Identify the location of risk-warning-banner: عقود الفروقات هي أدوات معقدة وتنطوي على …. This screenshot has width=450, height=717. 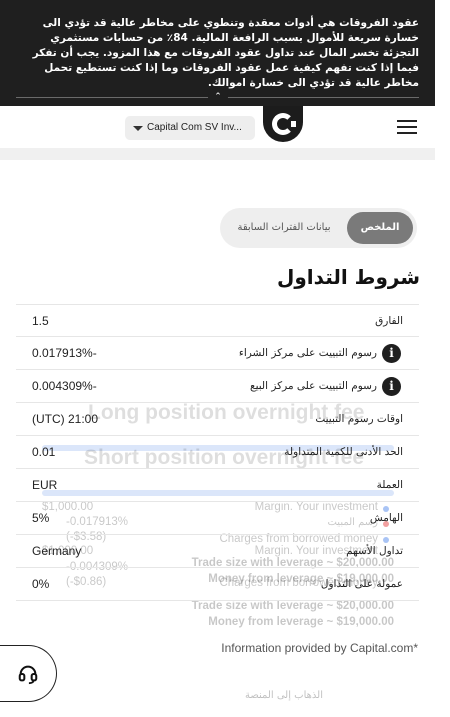
(217, 53).